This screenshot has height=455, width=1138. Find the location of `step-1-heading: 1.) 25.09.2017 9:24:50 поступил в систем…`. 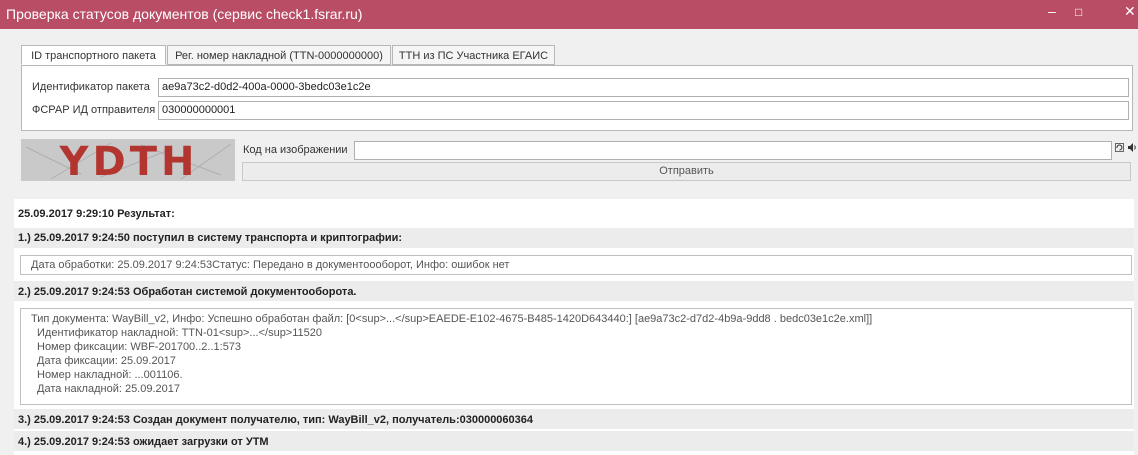

step-1-heading: 1.) 25.09.2017 9:24:50 поступил в систем… is located at coordinates (210, 238).